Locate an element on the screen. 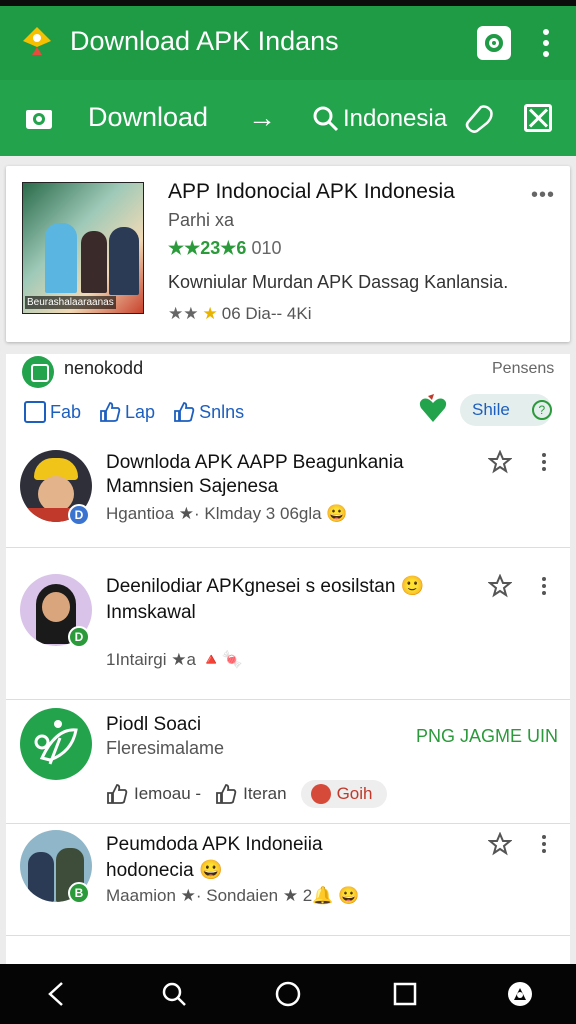  heart-icon is located at coordinates (433, 408).